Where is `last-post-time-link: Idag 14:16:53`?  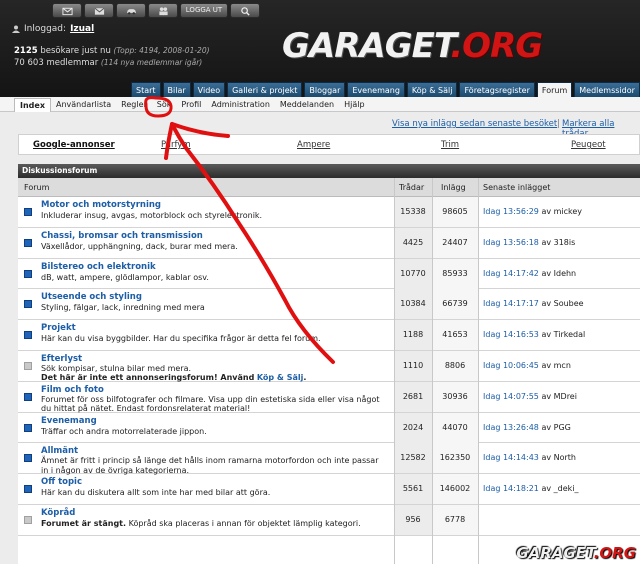 last-post-time-link: Idag 14:16:53 is located at coordinates (511, 334).